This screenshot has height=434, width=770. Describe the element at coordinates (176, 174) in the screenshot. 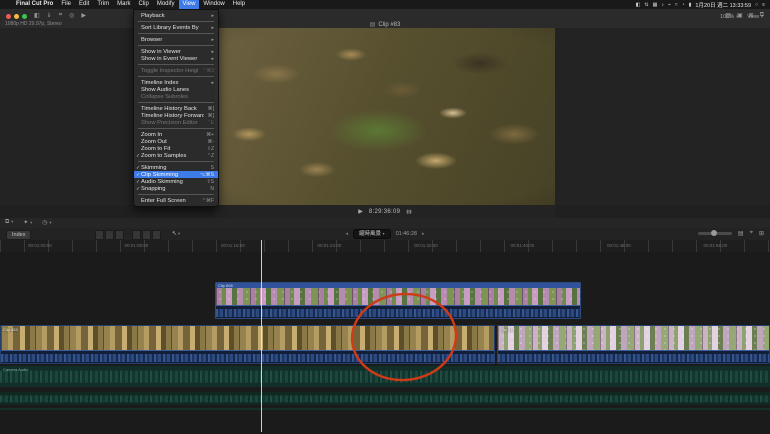

I see `menu-item-clip-skimming: ✓ Clip Skimming ⌥⌘S` at that location.